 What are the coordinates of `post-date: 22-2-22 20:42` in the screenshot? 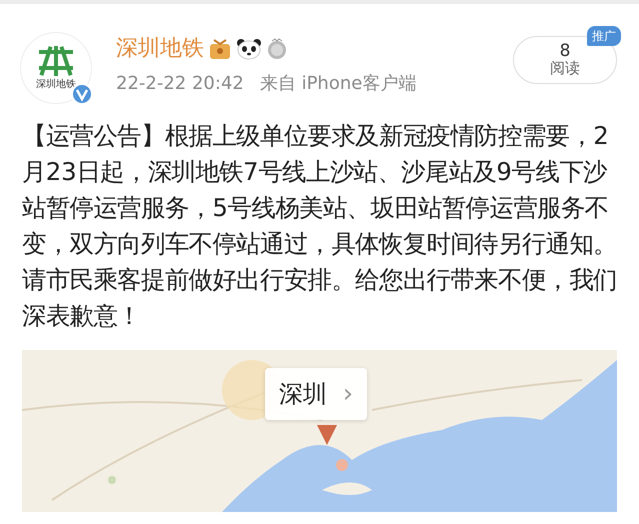 It's located at (180, 83).